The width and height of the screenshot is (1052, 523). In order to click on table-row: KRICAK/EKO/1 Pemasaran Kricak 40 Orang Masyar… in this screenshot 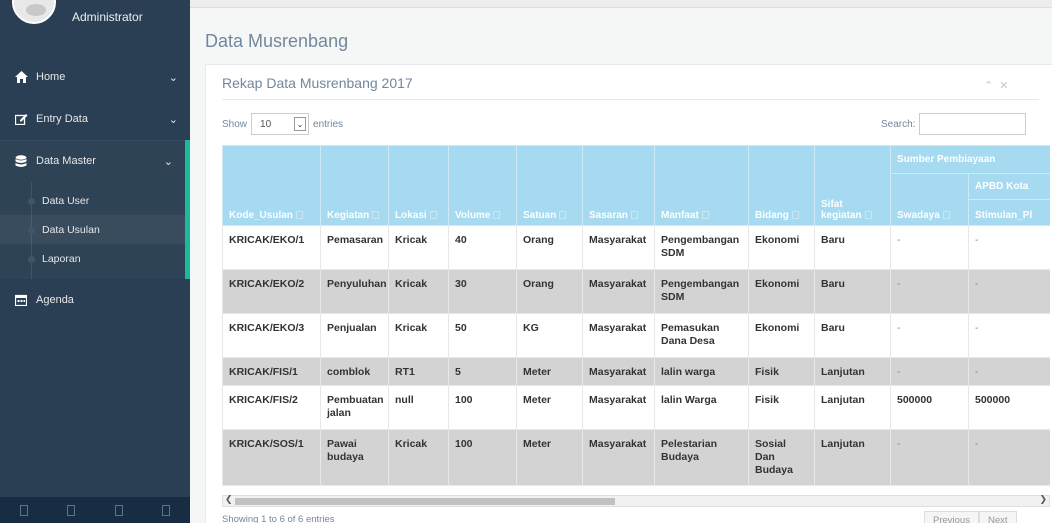, I will do `click(636, 247)`.